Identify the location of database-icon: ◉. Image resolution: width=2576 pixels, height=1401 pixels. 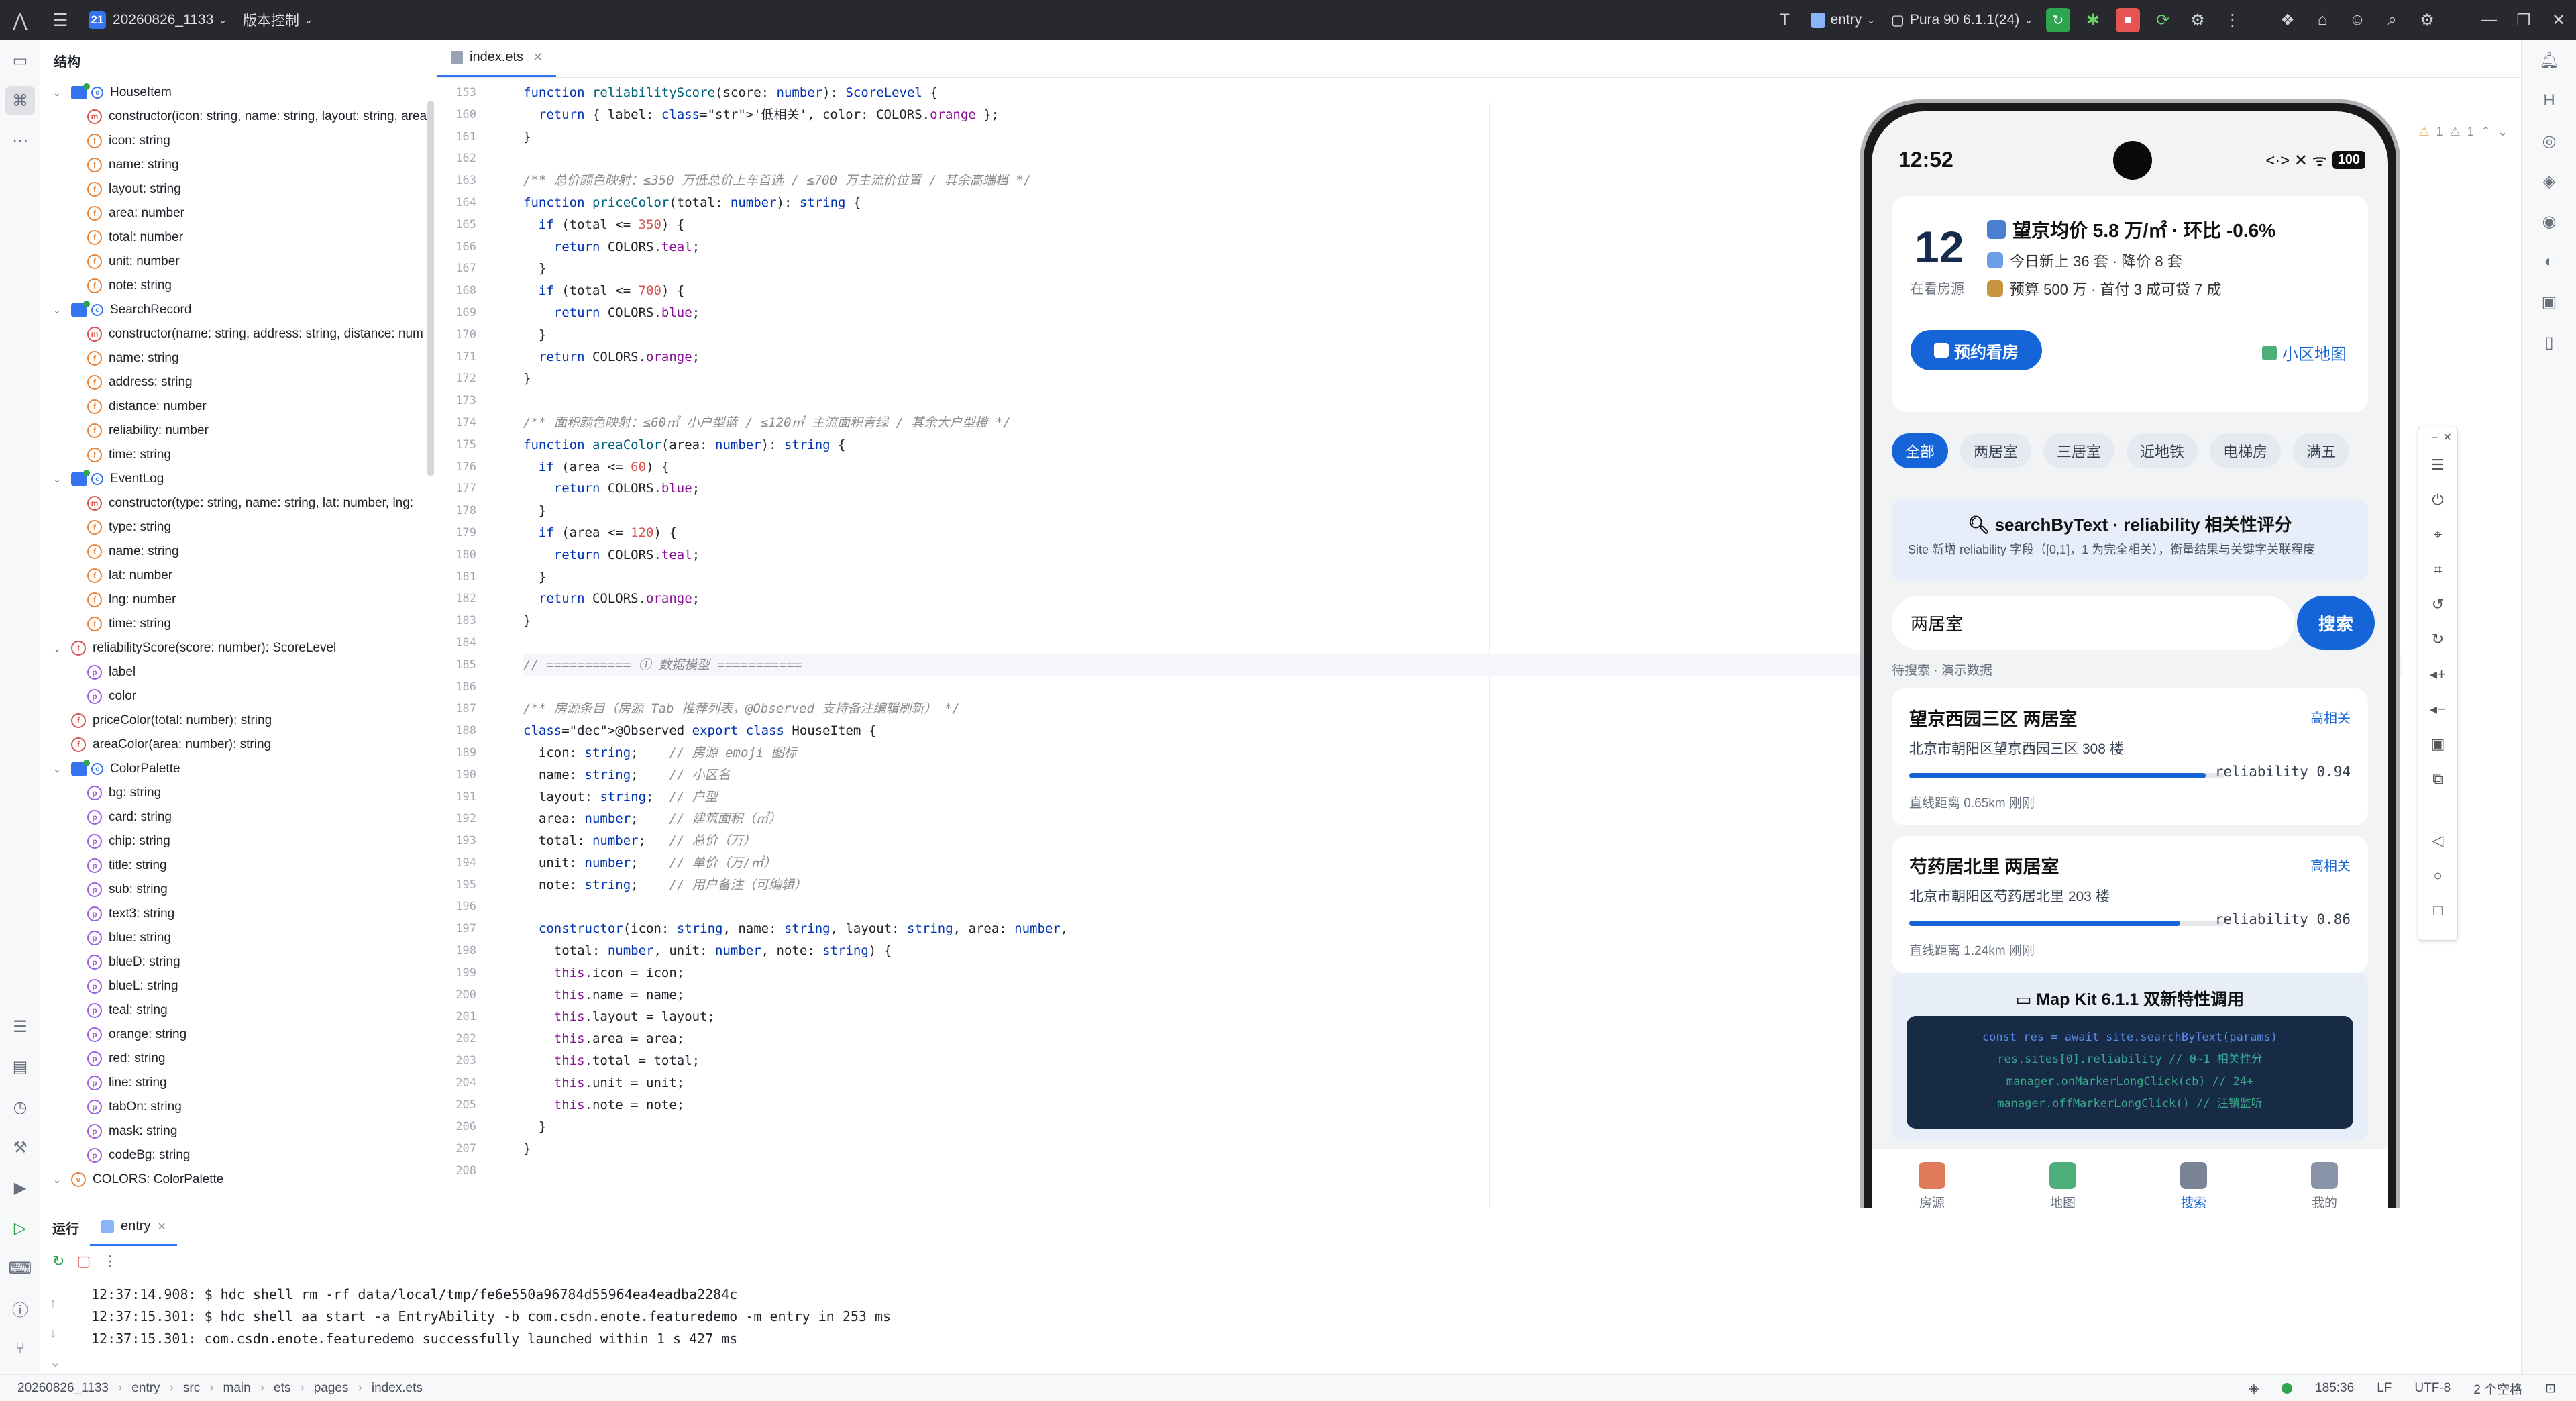
(2549, 221).